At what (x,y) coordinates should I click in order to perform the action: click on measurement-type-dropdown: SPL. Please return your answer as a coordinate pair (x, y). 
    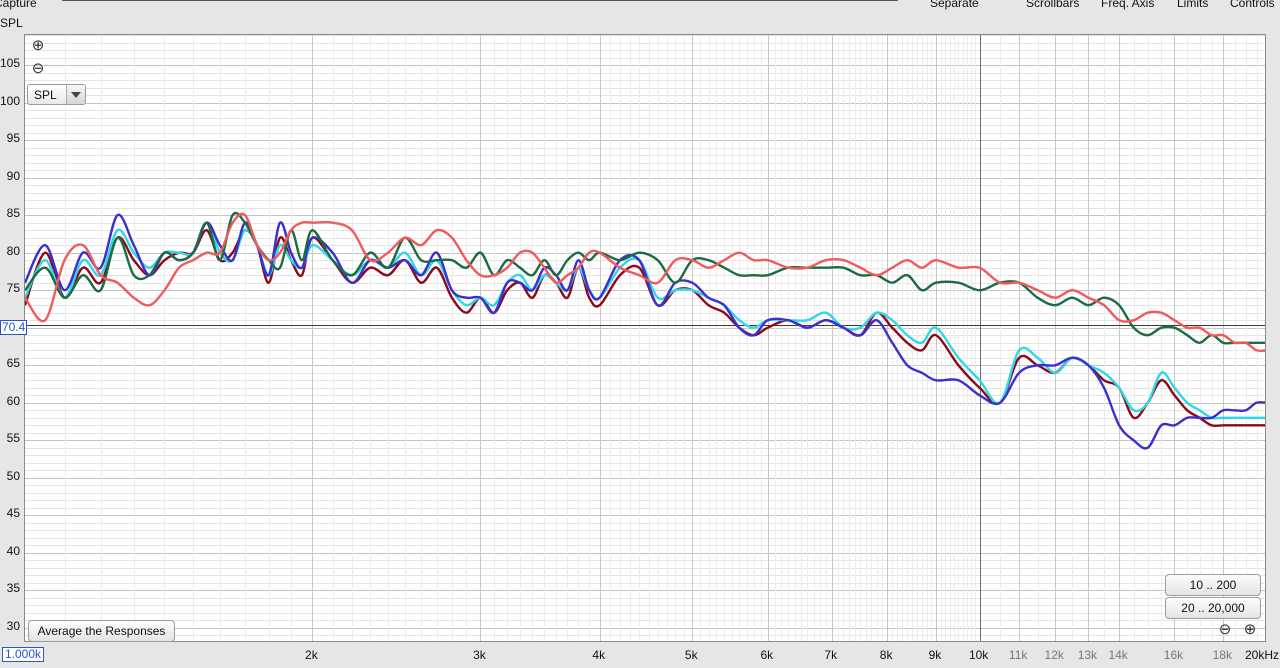
    Looking at the image, I should click on (56, 94).